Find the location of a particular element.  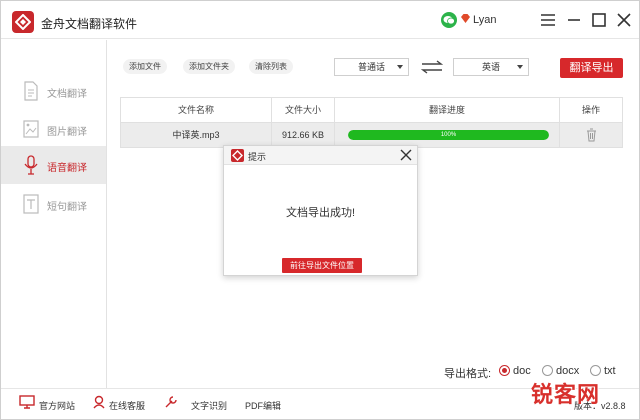

clear-list-button: 清除列表 is located at coordinates (271, 66).